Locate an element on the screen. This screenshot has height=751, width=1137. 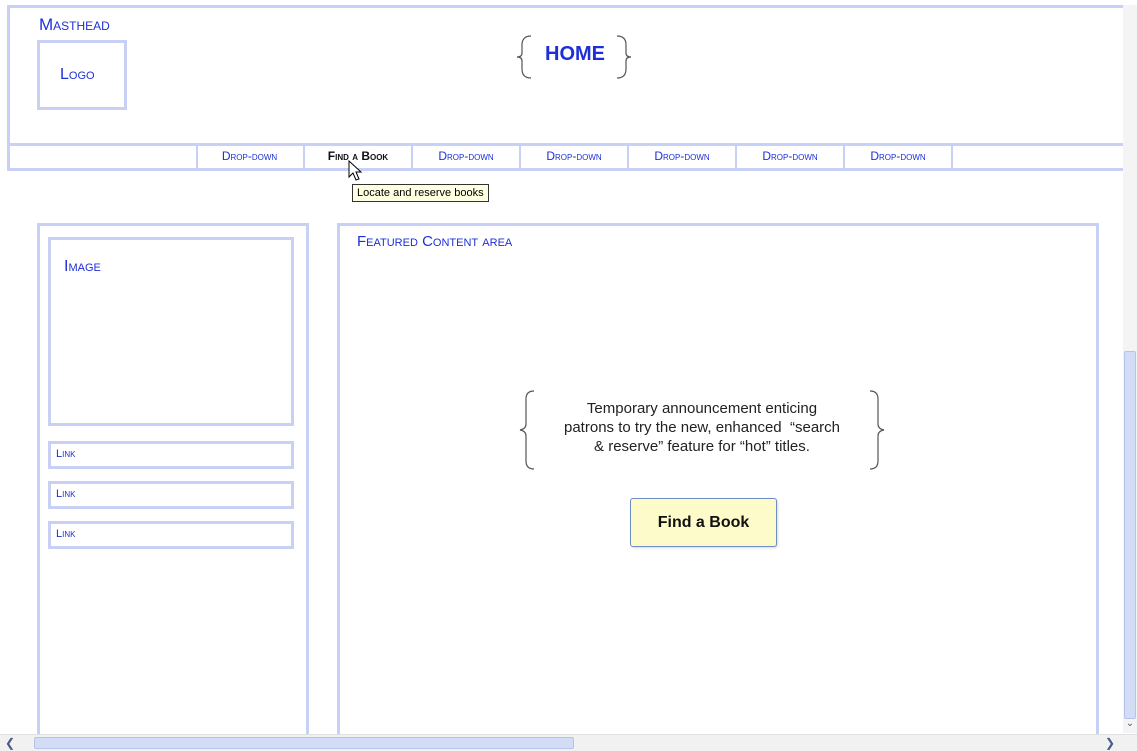
image-label: Image is located at coordinates (82, 266).